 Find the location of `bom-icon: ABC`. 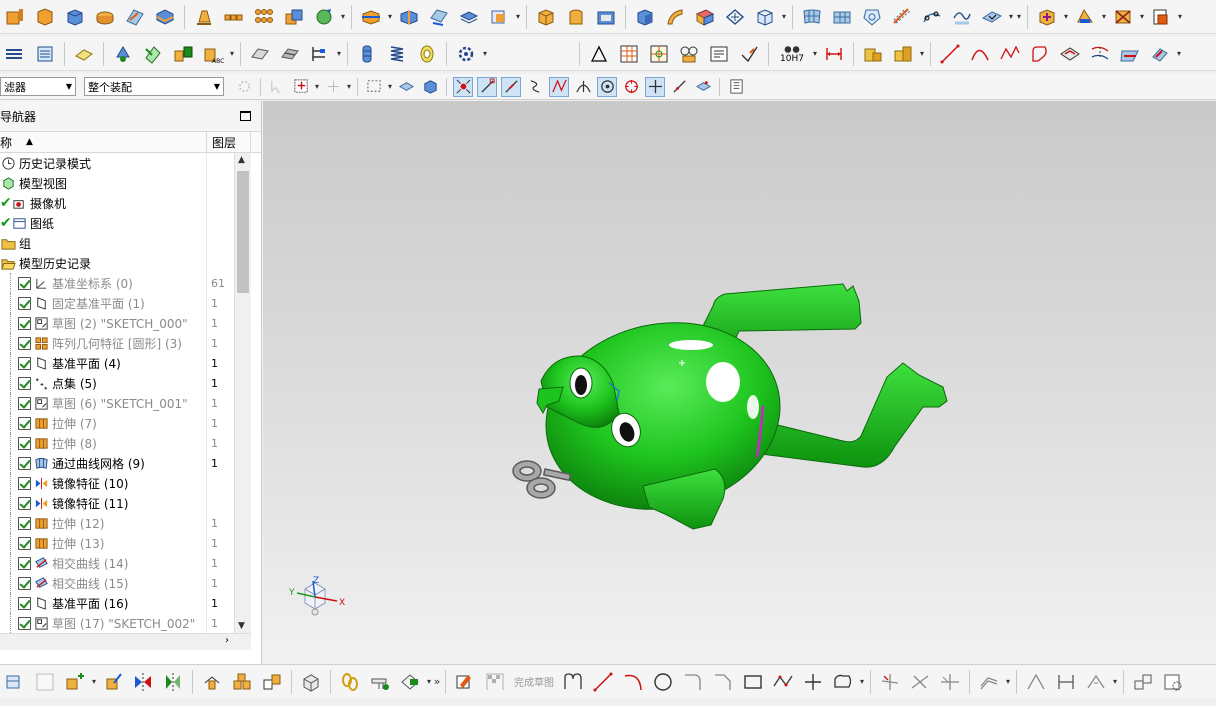

bom-icon: ABC is located at coordinates (213, 54).